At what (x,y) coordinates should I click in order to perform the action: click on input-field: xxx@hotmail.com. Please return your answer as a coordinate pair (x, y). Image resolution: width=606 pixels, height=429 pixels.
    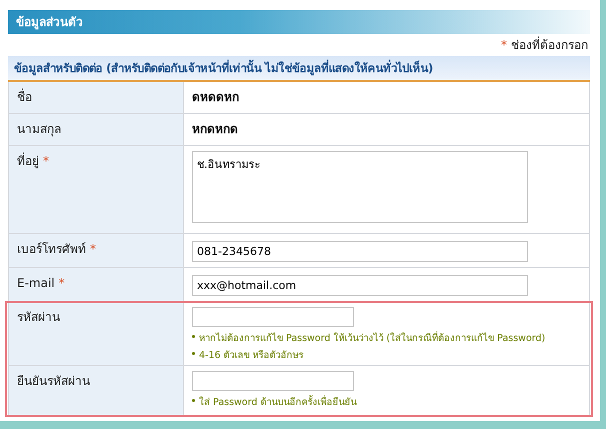
    Looking at the image, I should click on (360, 285).